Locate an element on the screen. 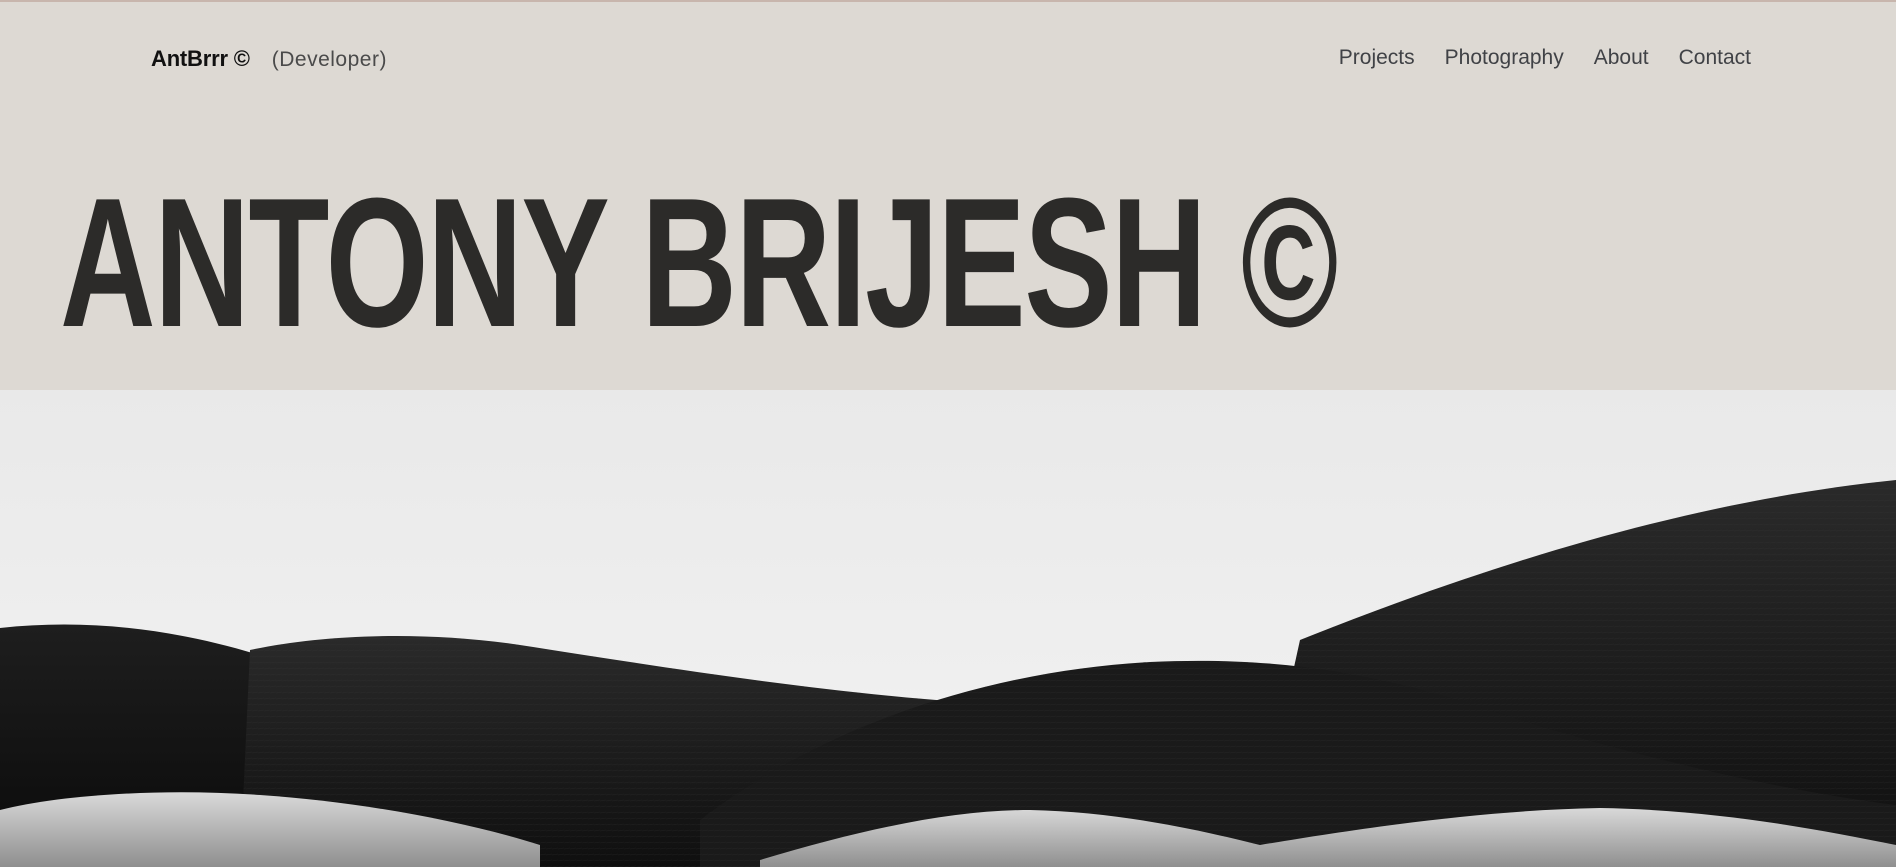 The height and width of the screenshot is (867, 1896). brand: AntBrrr © (Developer) is located at coordinates (269, 59).